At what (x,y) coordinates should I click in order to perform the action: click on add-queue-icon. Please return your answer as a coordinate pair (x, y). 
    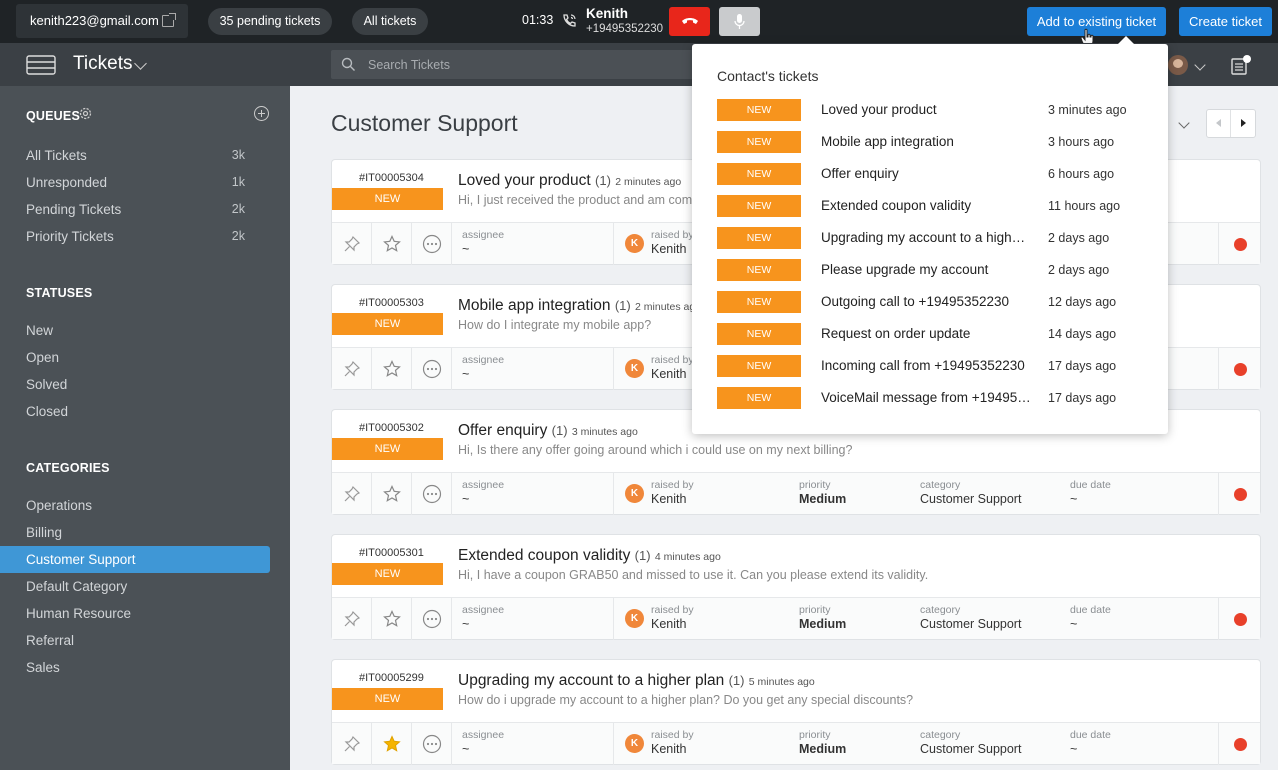
    Looking at the image, I should click on (261, 113).